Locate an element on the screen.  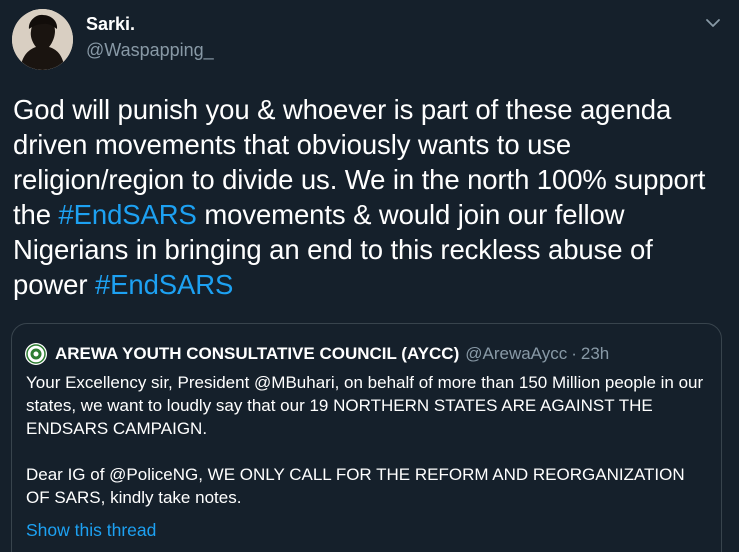
organization-logo-icon is located at coordinates (36, 354).